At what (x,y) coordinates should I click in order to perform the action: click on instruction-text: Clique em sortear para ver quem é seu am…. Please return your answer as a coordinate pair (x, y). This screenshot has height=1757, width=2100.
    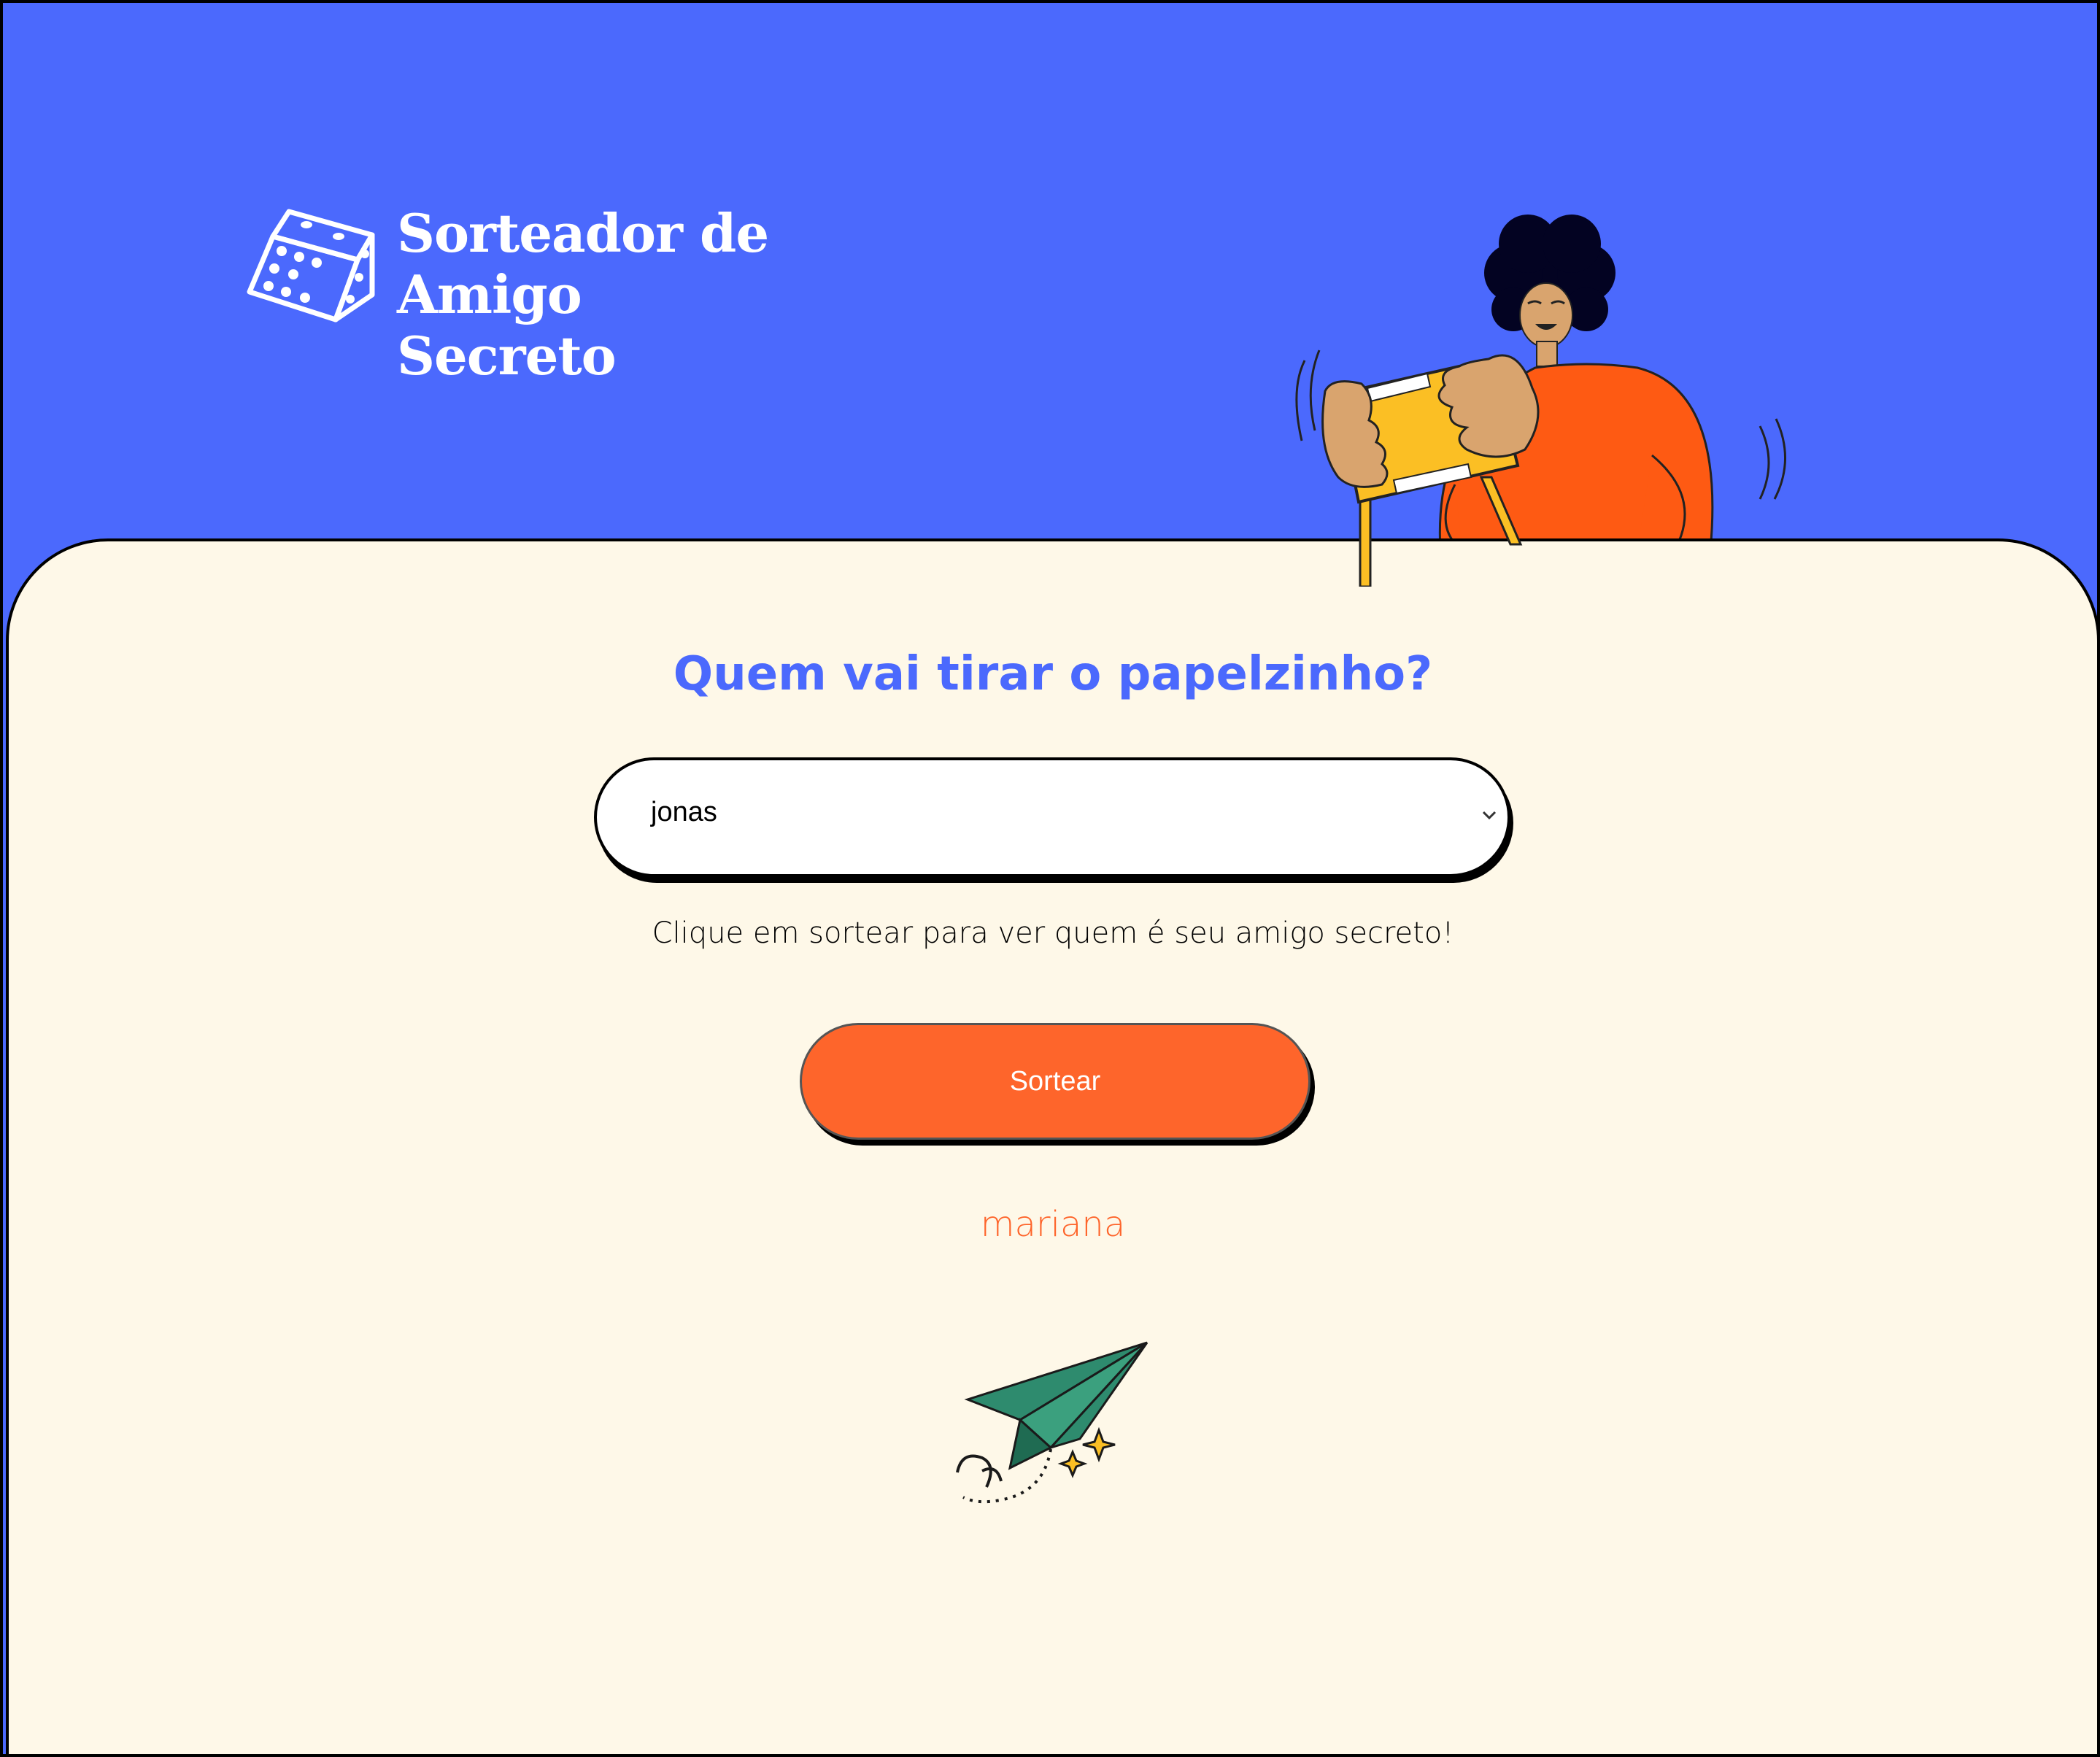
    Looking at the image, I should click on (1053, 933).